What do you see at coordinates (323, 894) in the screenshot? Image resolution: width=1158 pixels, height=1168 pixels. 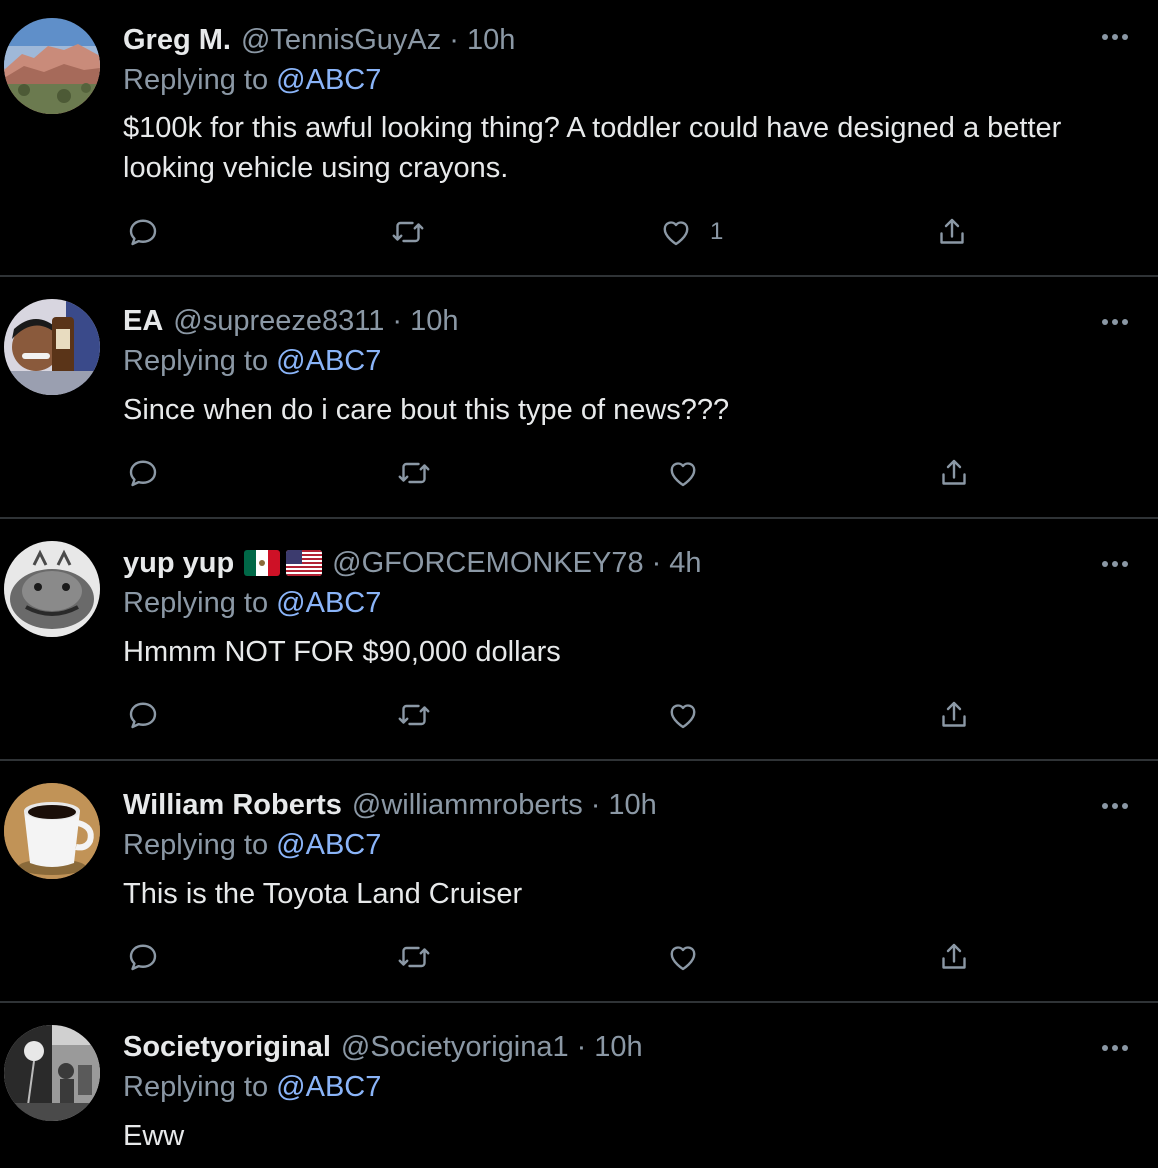 I see `tweet-text: This is the Toyota Land Cruiser` at bounding box center [323, 894].